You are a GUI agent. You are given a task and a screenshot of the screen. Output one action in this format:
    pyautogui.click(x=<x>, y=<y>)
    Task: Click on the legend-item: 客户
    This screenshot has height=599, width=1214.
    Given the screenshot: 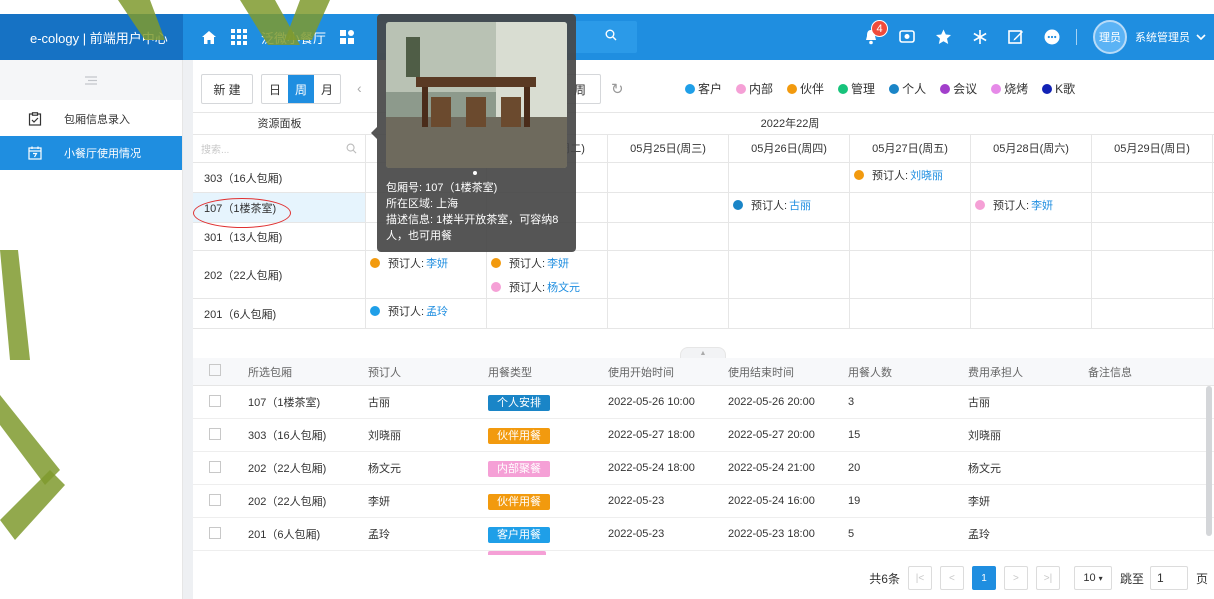 What is the action you would take?
    pyautogui.click(x=703, y=88)
    